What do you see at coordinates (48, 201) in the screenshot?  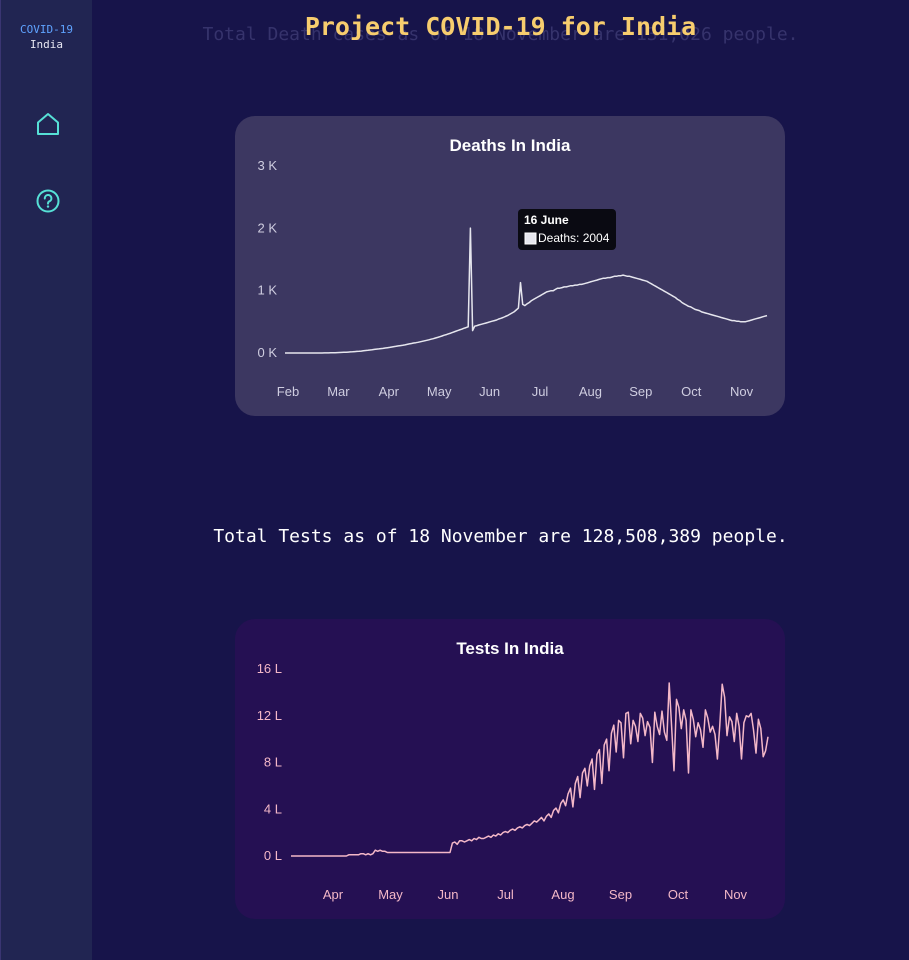 I see `help-icon` at bounding box center [48, 201].